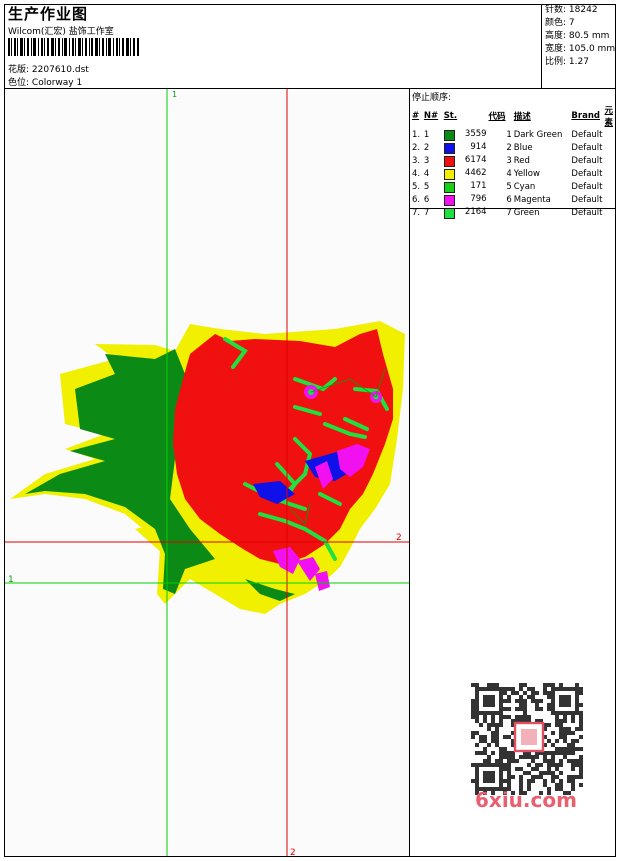  I want to click on row-stitches: 914, so click(478, 146).